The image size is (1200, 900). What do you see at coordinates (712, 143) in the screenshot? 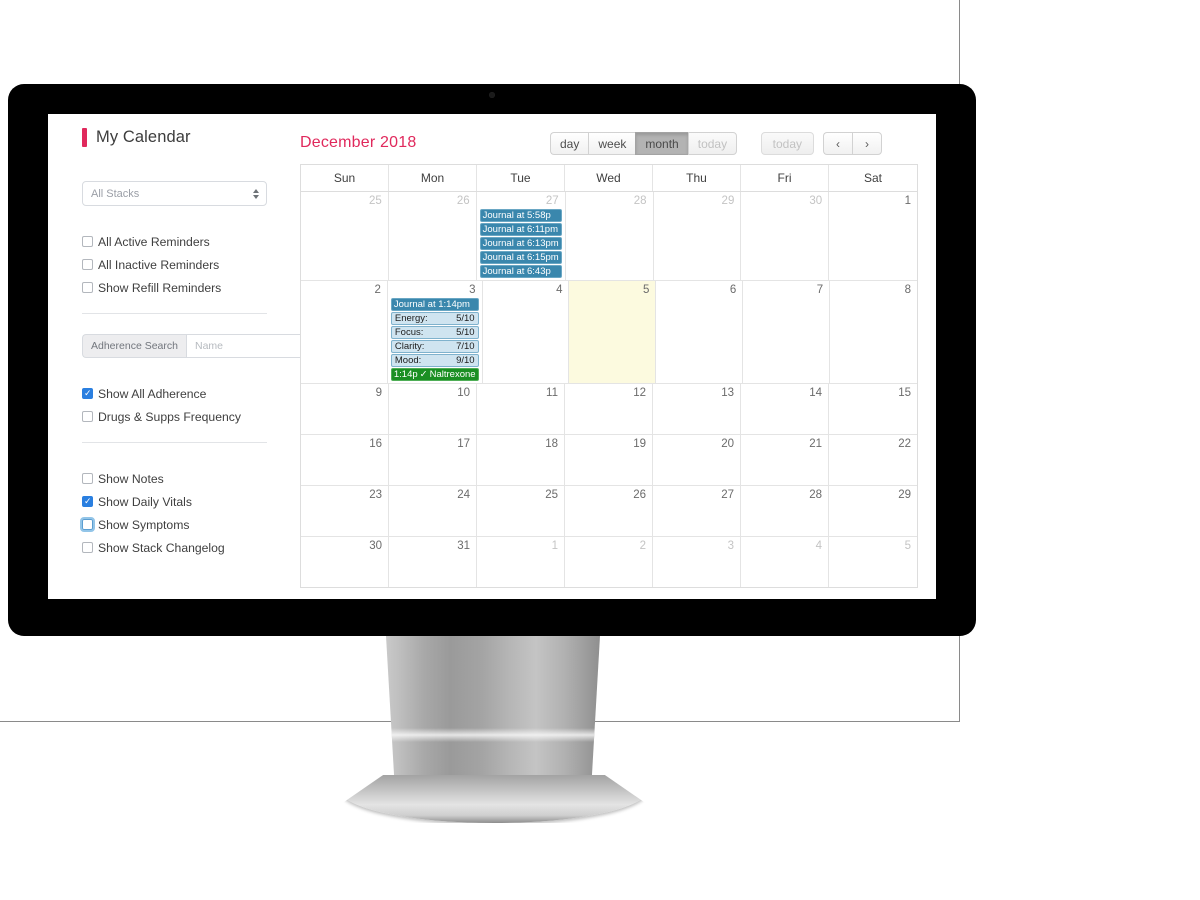
I see `view-button-today: today` at bounding box center [712, 143].